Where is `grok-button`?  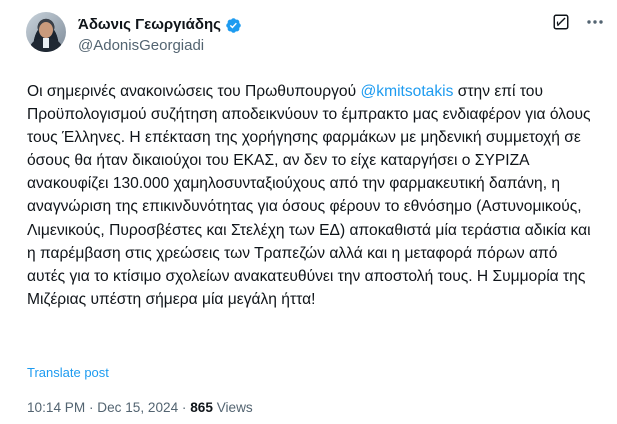
grok-button is located at coordinates (561, 24).